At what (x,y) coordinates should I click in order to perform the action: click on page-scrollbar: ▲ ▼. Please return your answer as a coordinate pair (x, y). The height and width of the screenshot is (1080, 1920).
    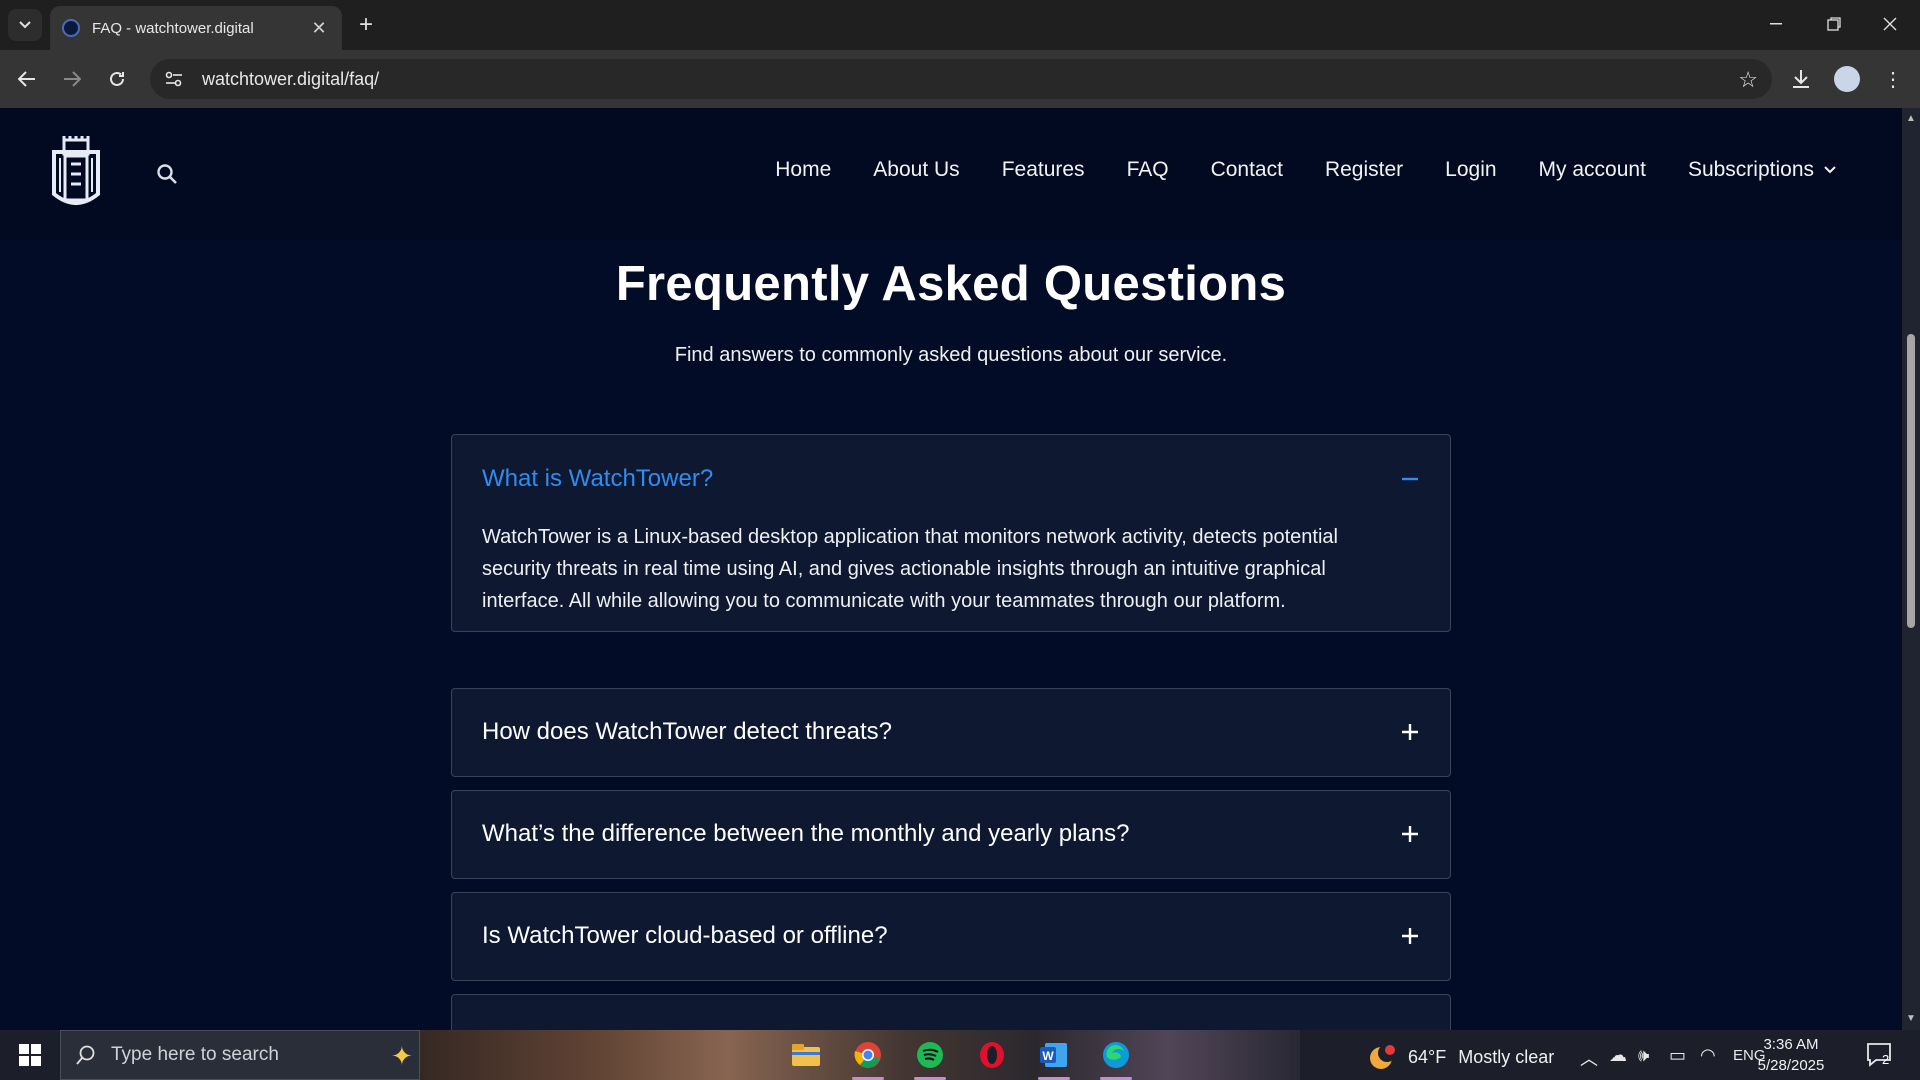
    Looking at the image, I should click on (1911, 569).